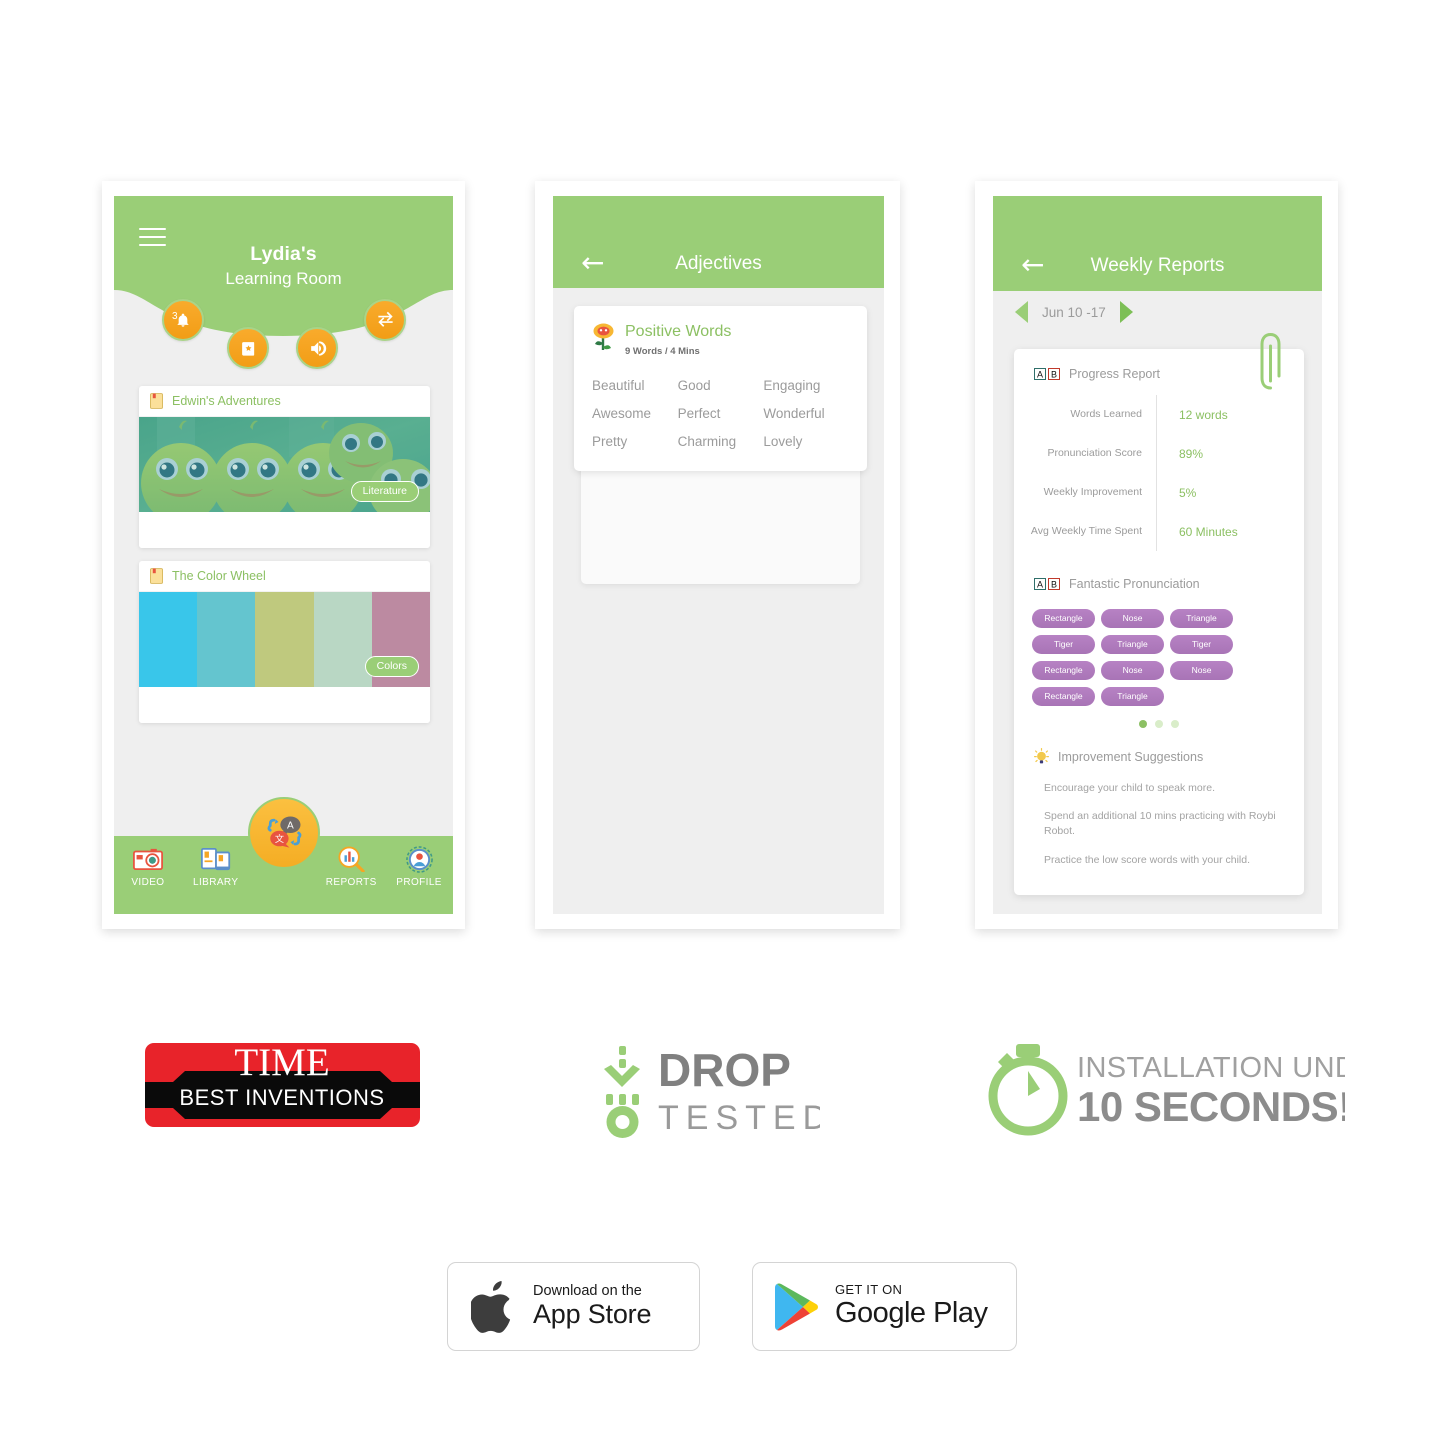 The image size is (1445, 1445). I want to click on word-item: Perfect, so click(699, 413).